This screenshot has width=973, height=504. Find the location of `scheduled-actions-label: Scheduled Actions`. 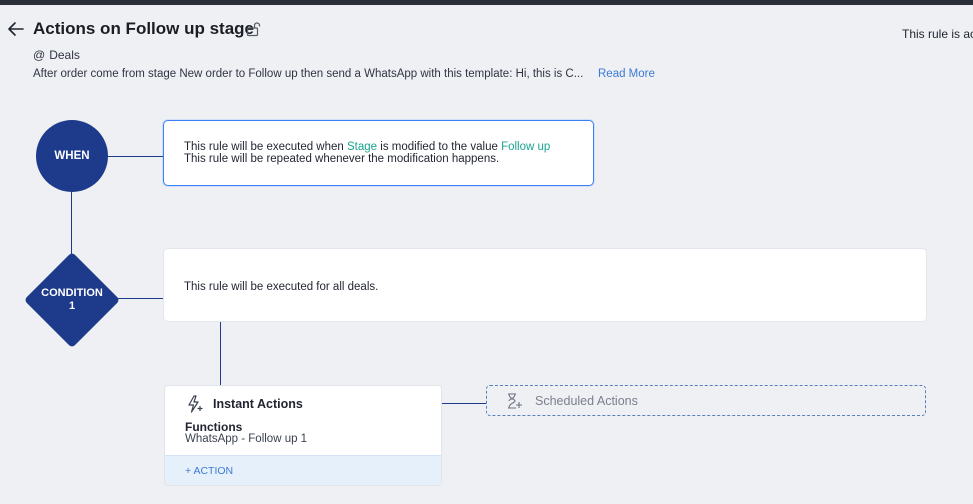

scheduled-actions-label: Scheduled Actions is located at coordinates (586, 400).